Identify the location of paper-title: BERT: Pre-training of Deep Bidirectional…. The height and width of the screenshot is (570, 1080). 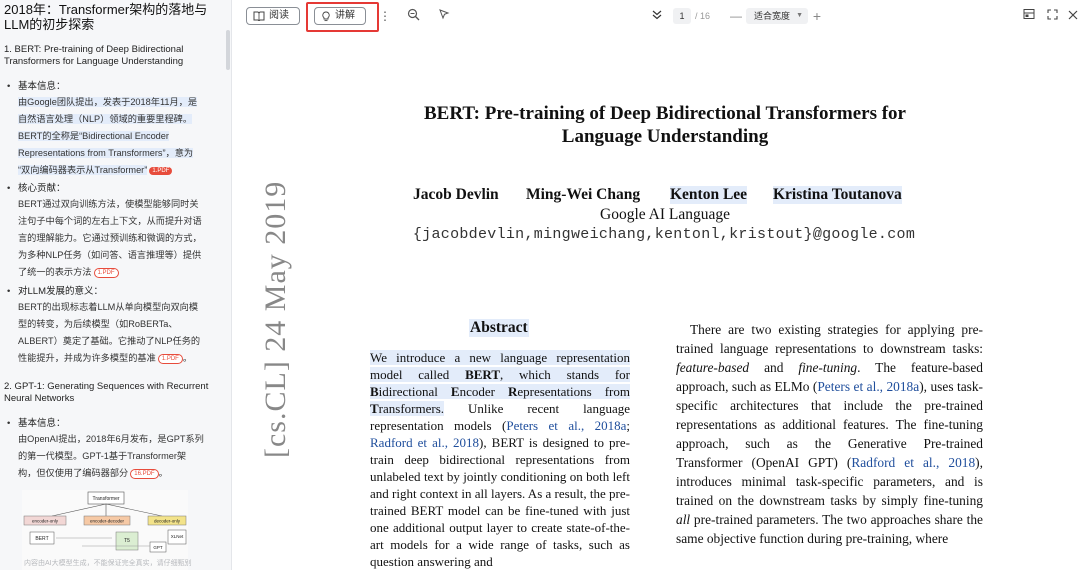
(664, 125).